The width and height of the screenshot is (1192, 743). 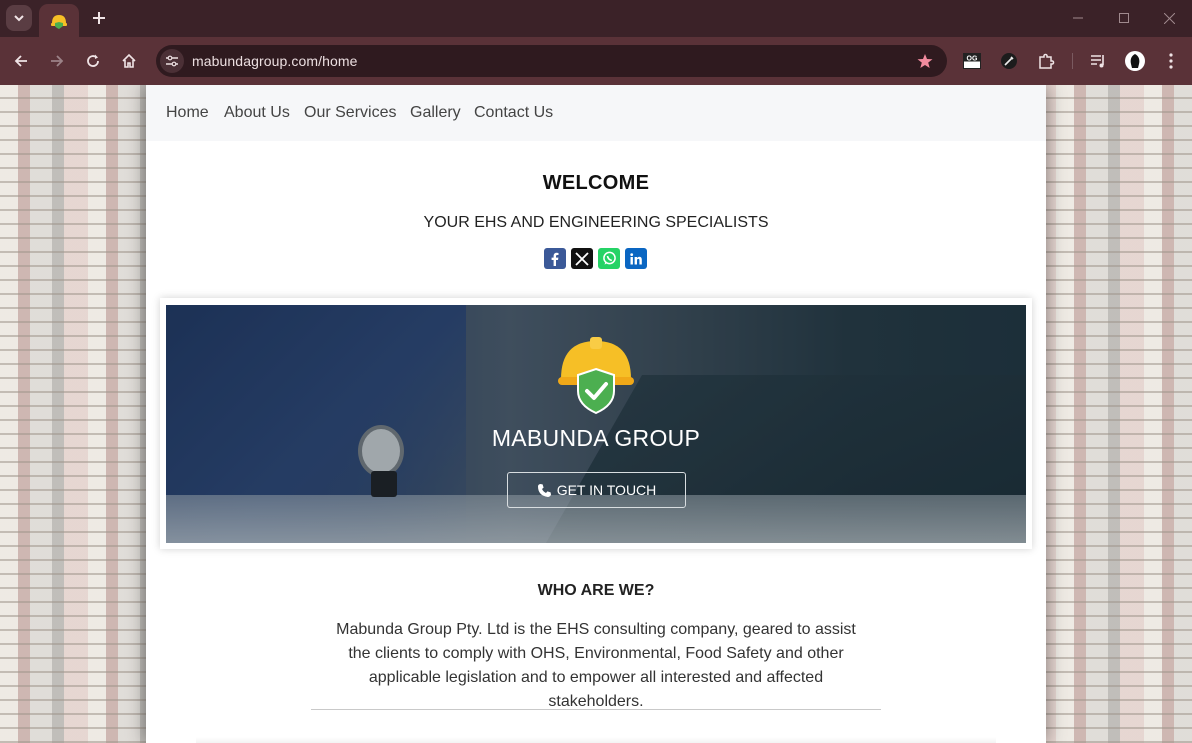 I want to click on whatsapp-icon, so click(x=609, y=258).